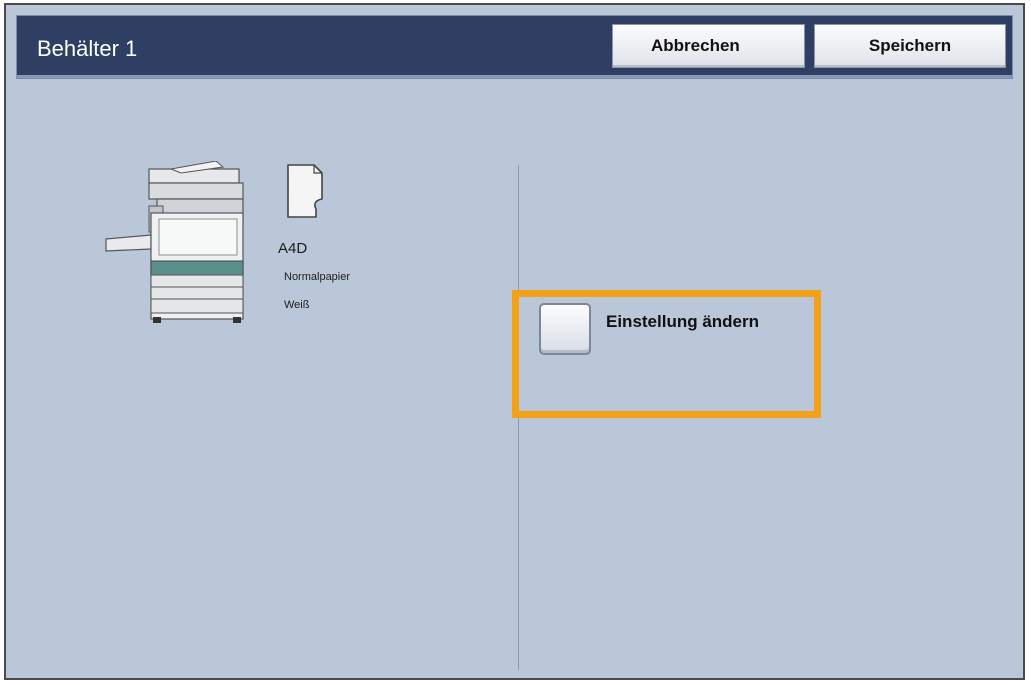  Describe the element at coordinates (305, 191) in the screenshot. I see `paper-sheet-icon` at that location.